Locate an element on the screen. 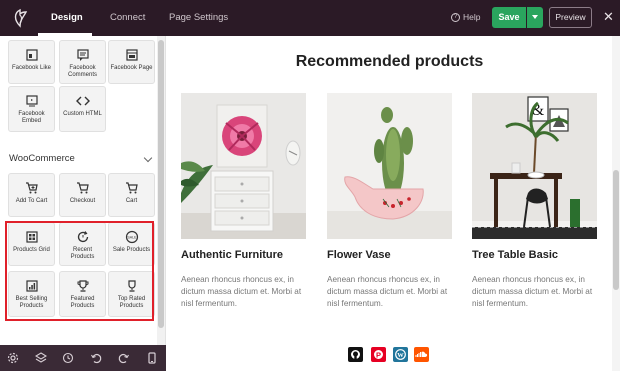 The image size is (620, 371). sidebar-scrollbar-thumb is located at coordinates (161, 184).